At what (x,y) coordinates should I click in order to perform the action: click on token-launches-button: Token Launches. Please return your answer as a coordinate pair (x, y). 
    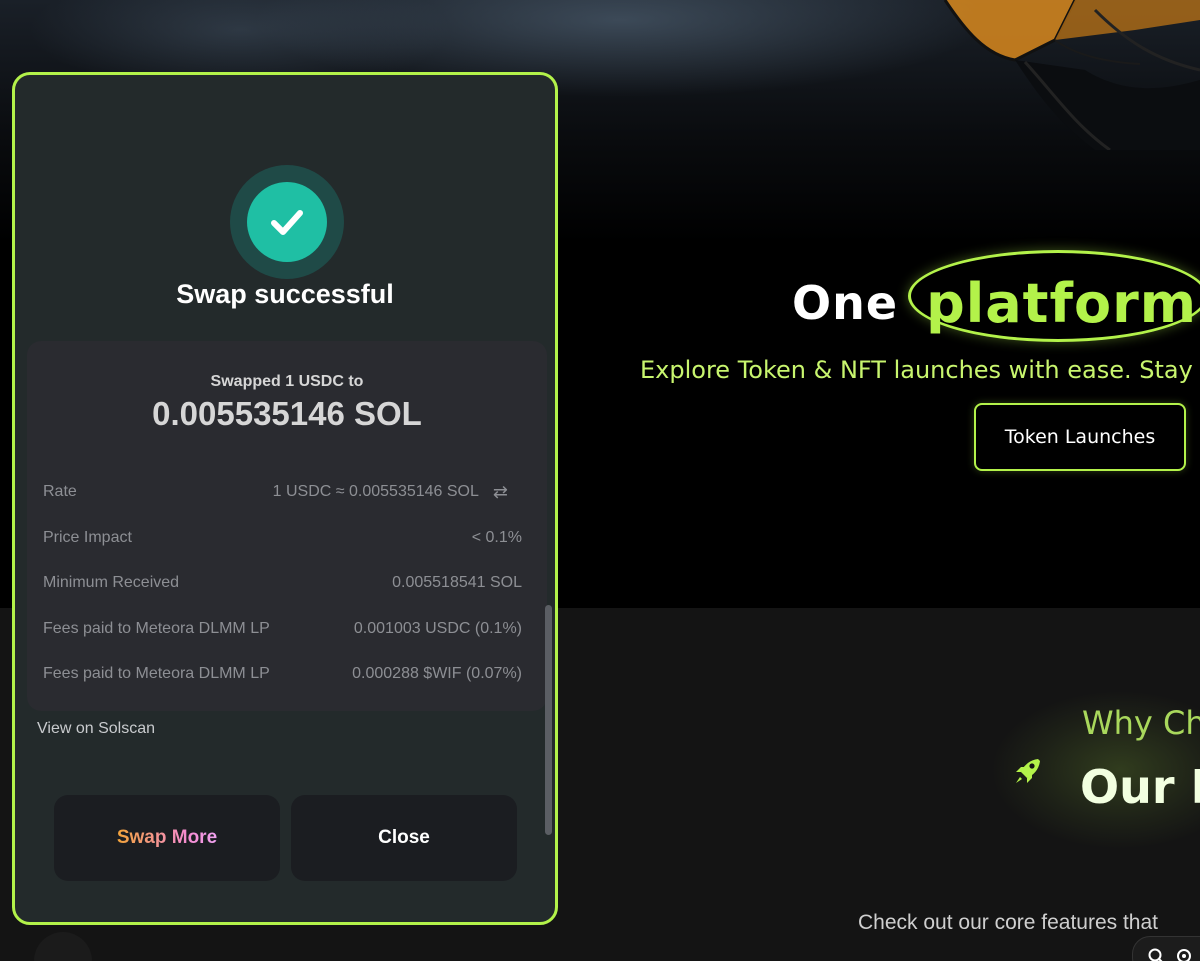
    Looking at the image, I should click on (1080, 437).